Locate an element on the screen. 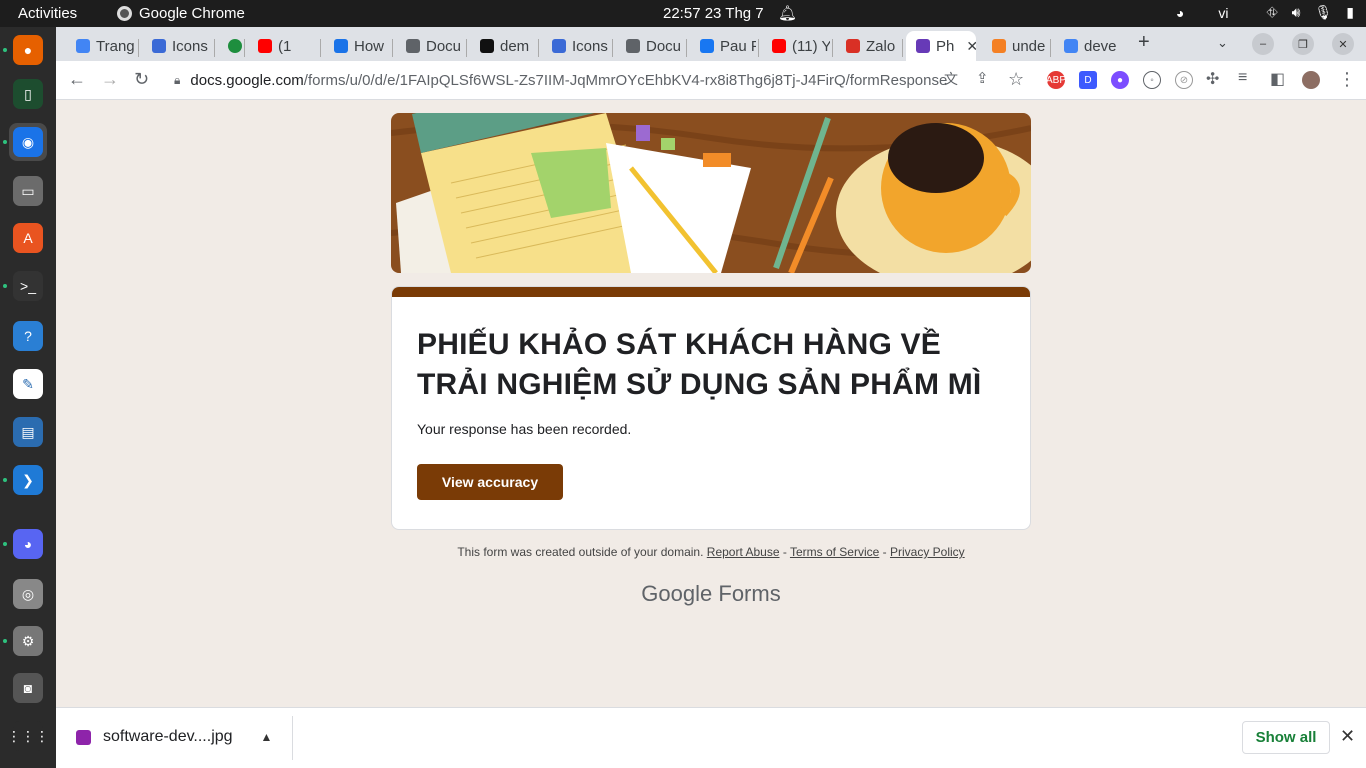 This screenshot has height=768, width=1366. view-accuracy-button: View accuracy is located at coordinates (490, 482).